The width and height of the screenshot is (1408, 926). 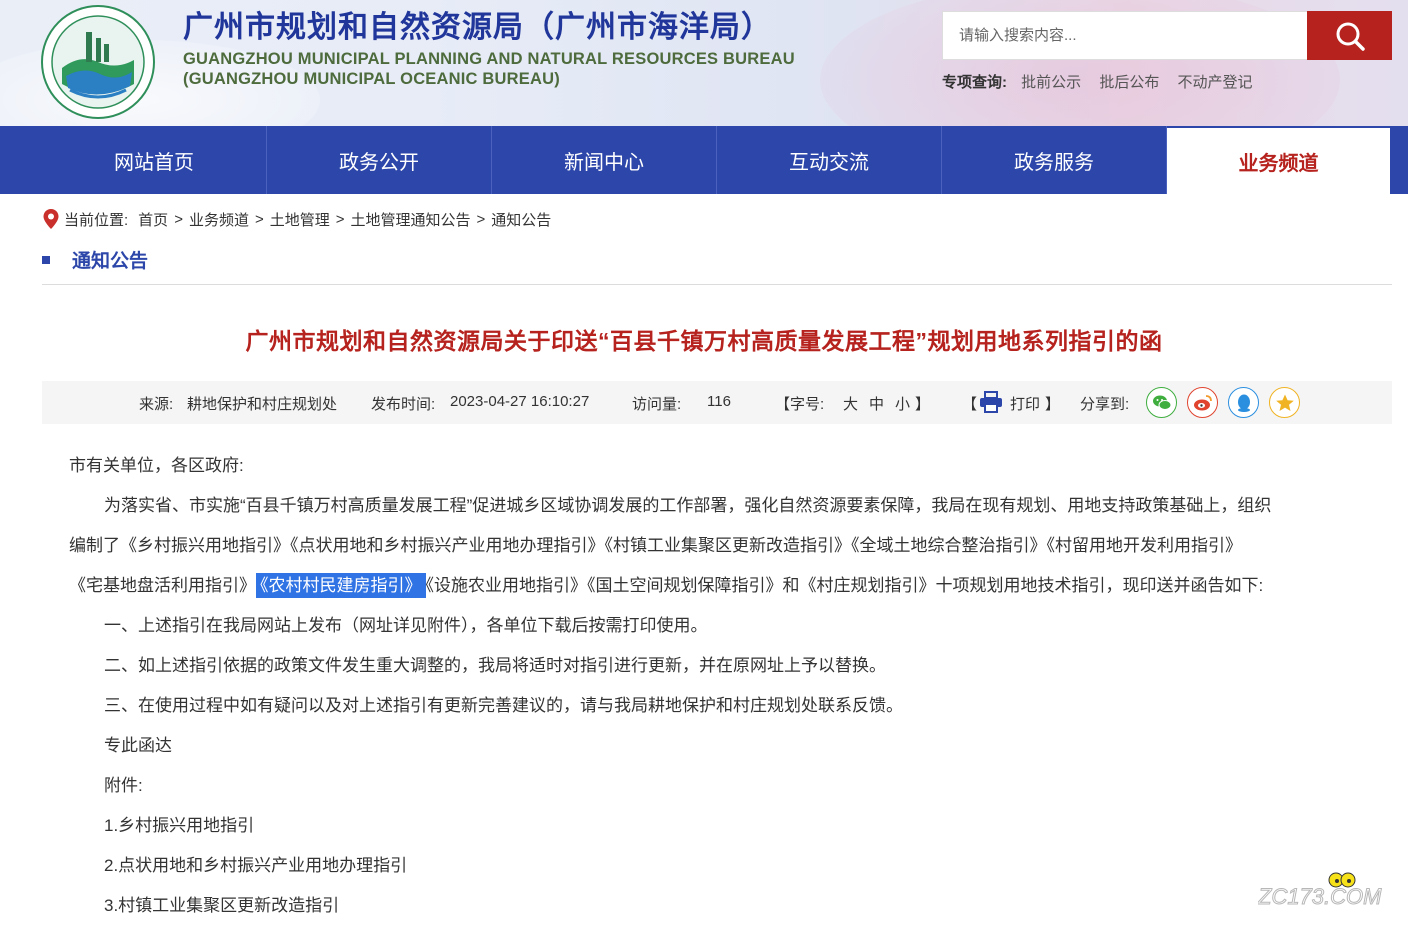 I want to click on location-pin-icon, so click(x=51, y=219).